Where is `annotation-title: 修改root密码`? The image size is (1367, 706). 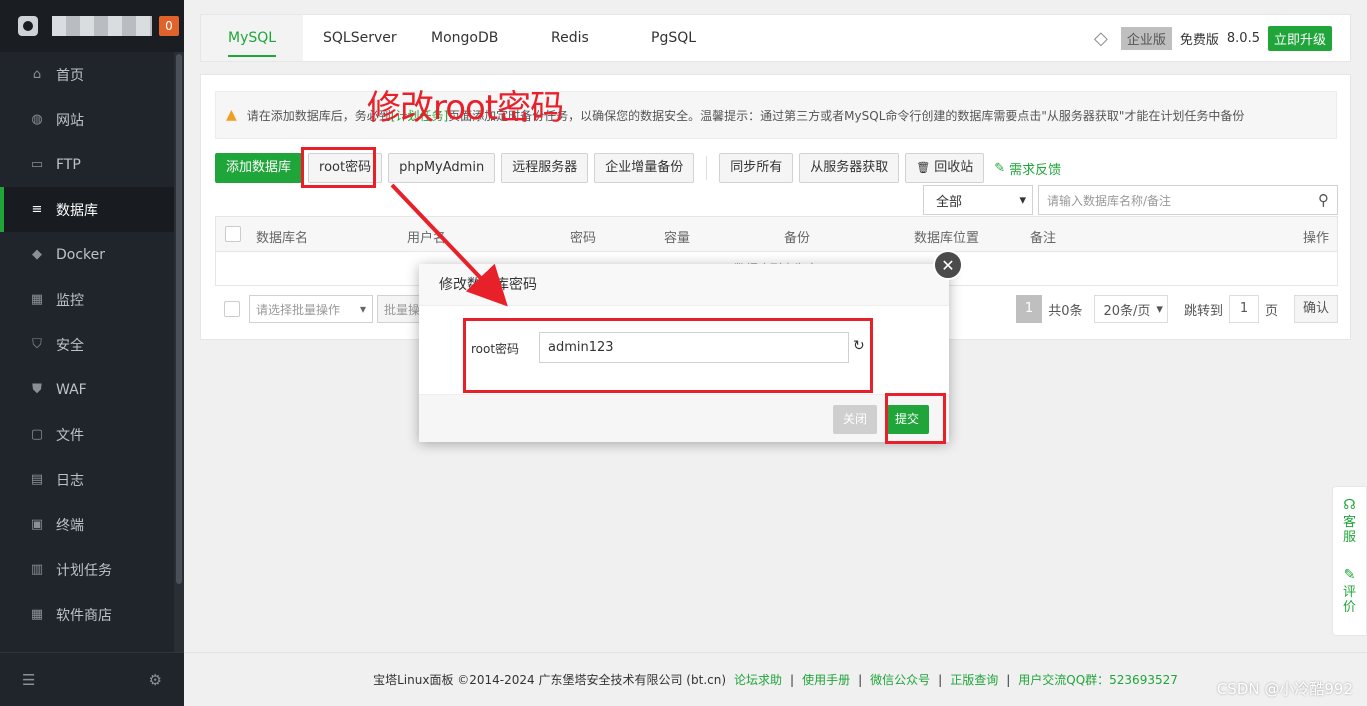
annotation-title: 修改root密码 is located at coordinates (465, 108).